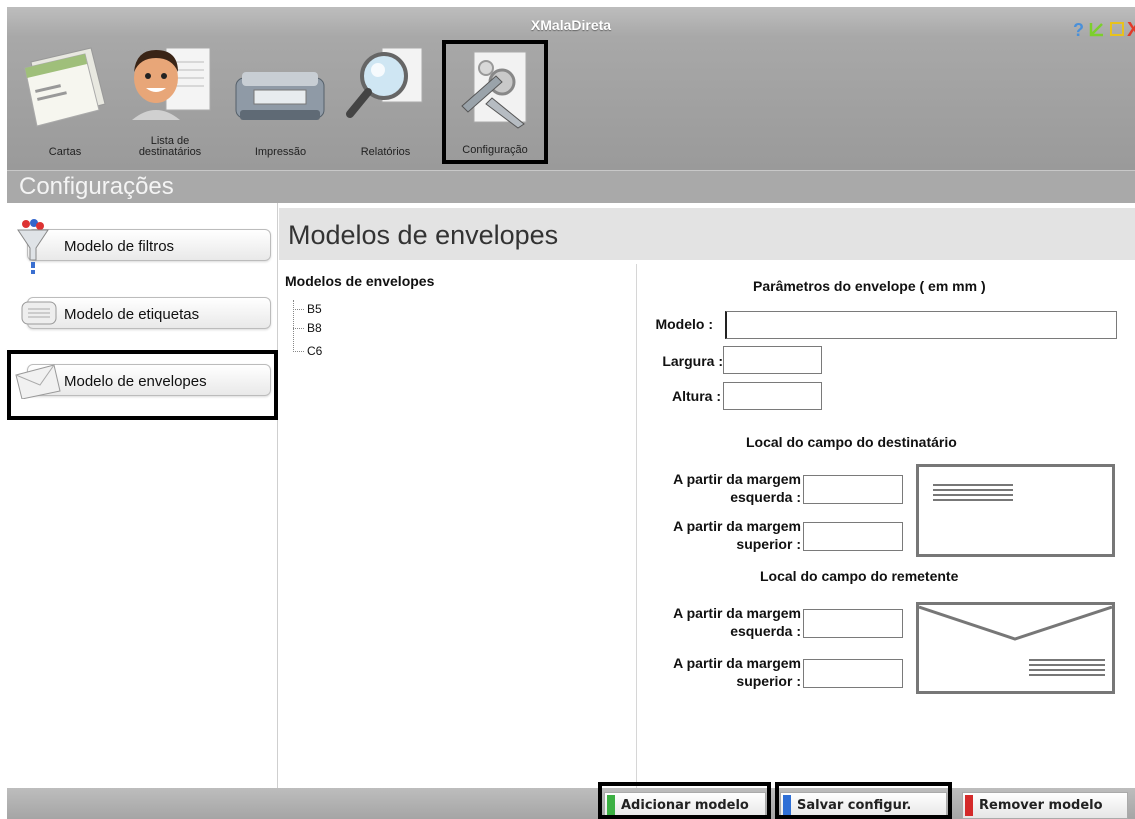 This screenshot has height=819, width=1135. I want to click on maximize-icon, so click(1117, 30).